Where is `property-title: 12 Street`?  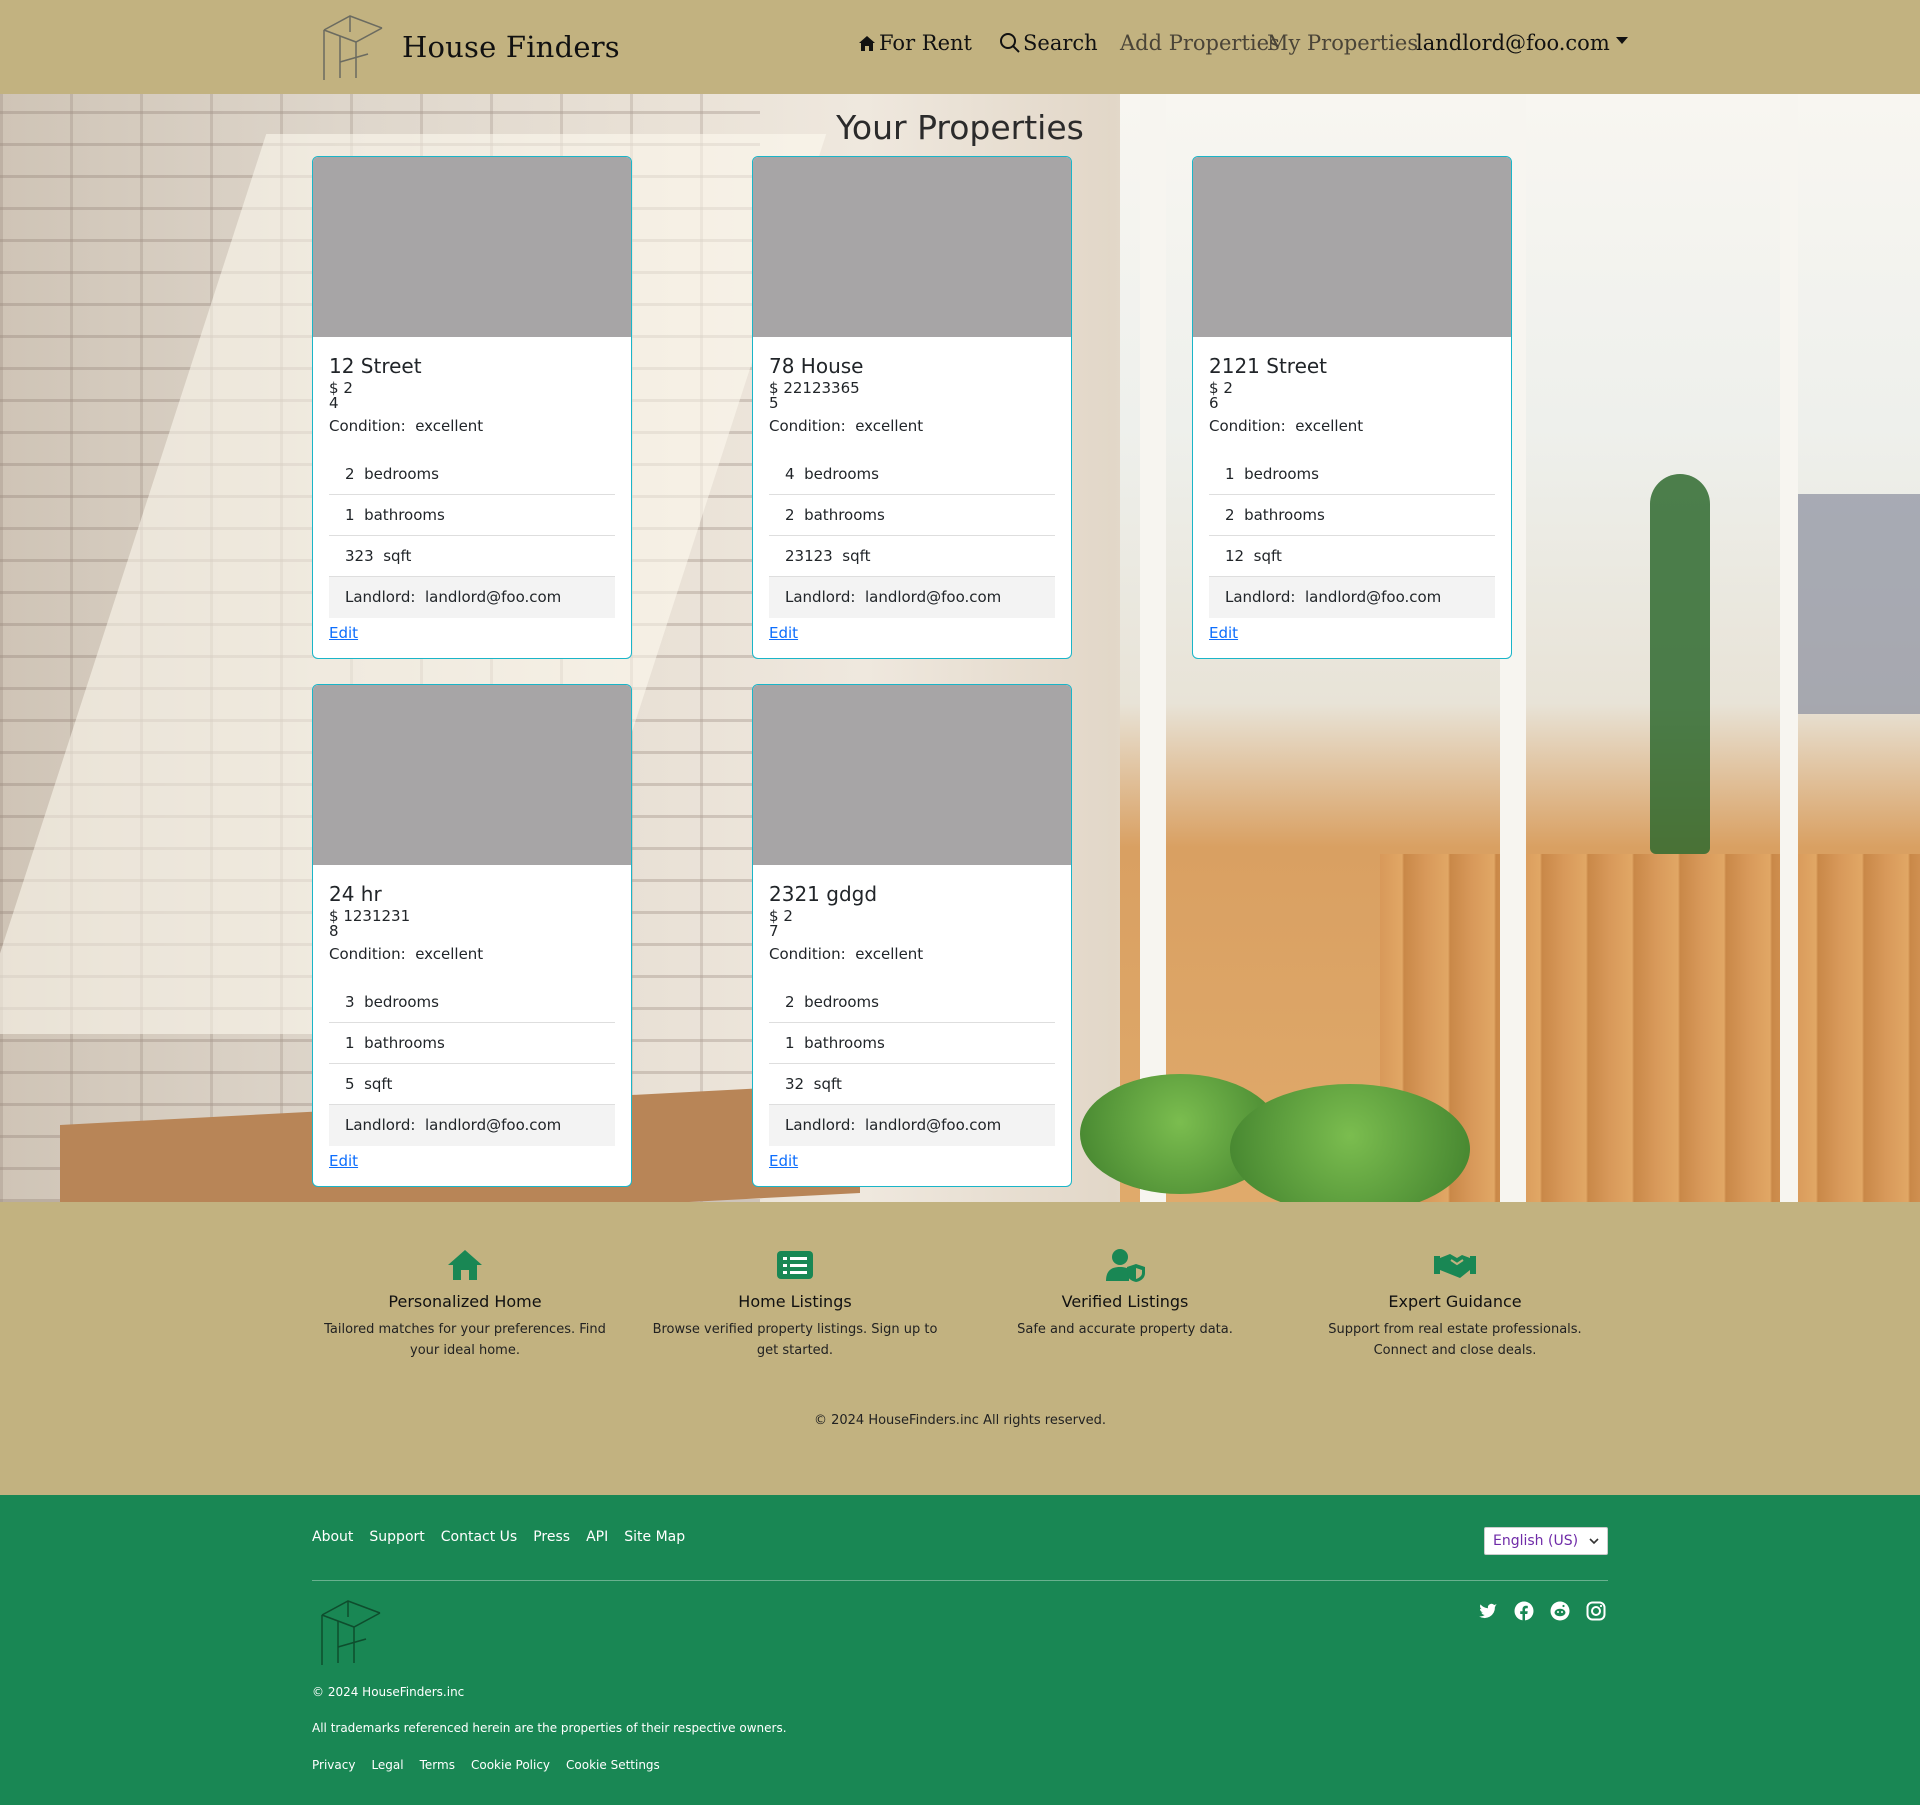 property-title: 12 Street is located at coordinates (375, 366).